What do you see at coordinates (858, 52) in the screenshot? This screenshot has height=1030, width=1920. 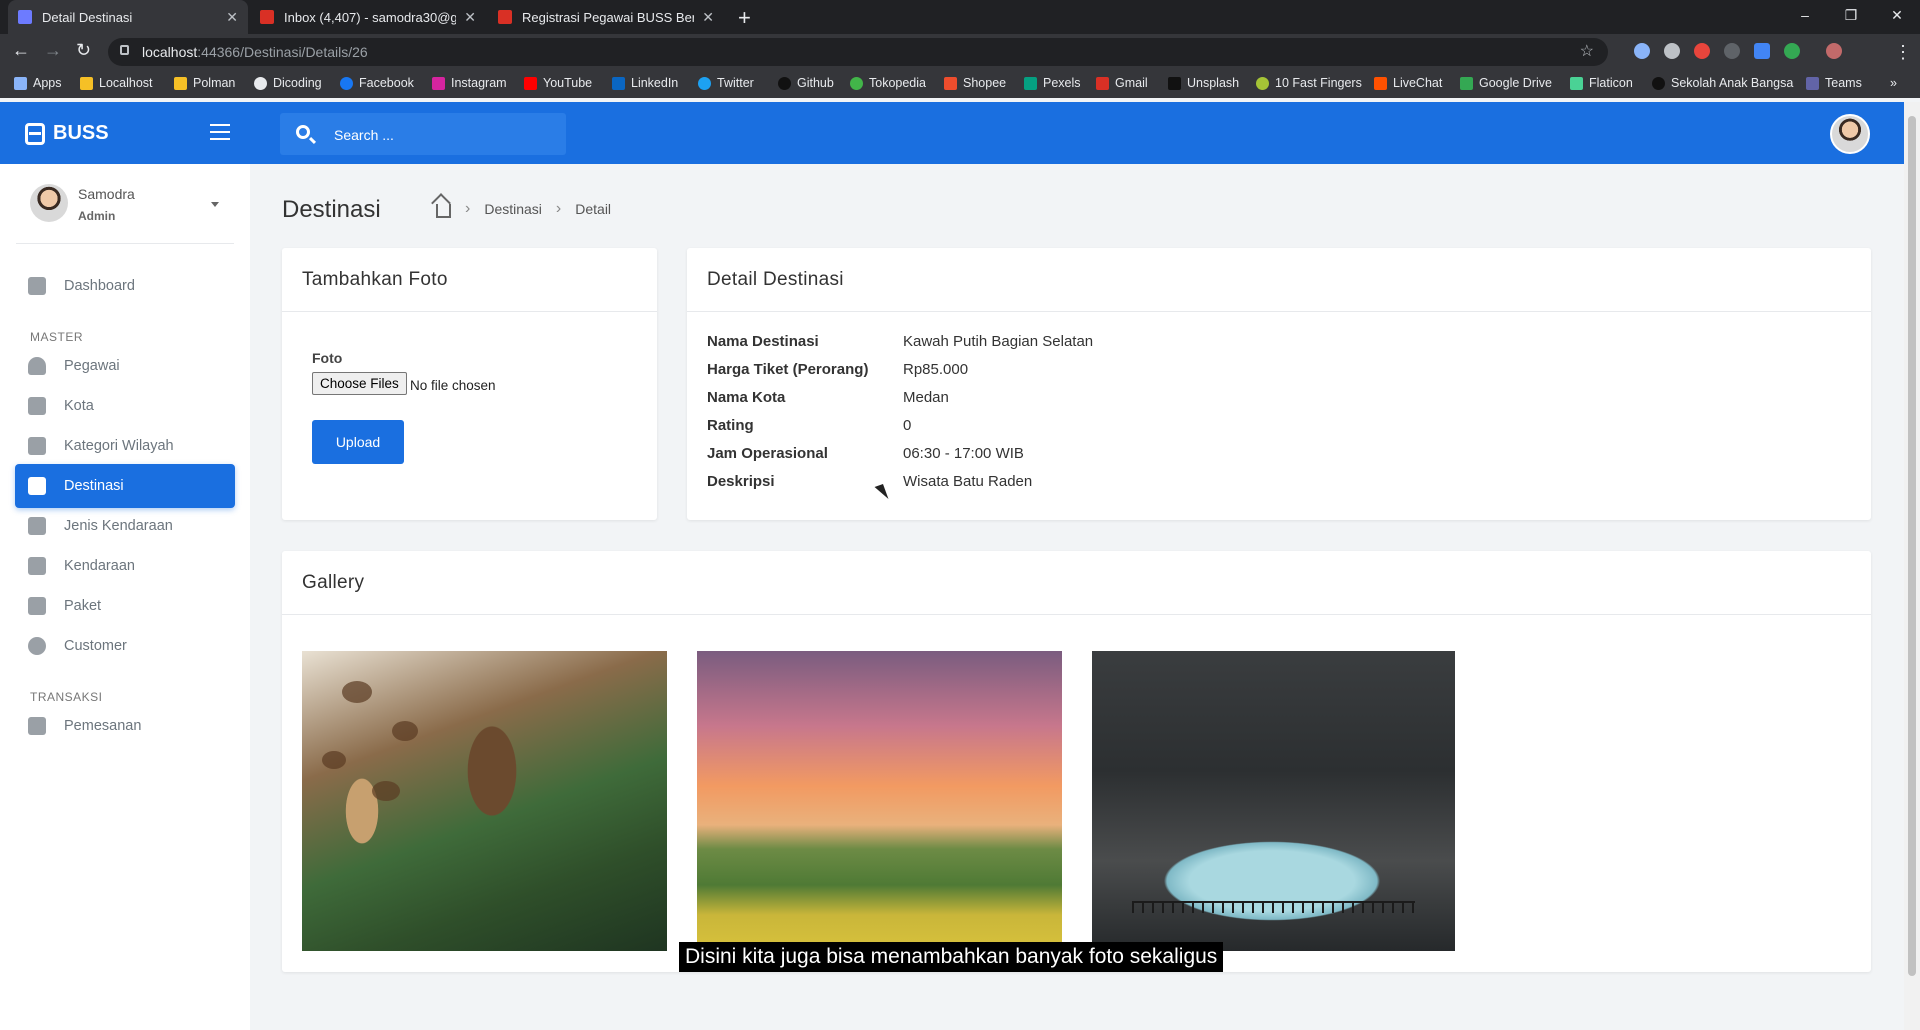 I see `address-bar: localhost:44366/Destinasi/Details/26 ☆` at bounding box center [858, 52].